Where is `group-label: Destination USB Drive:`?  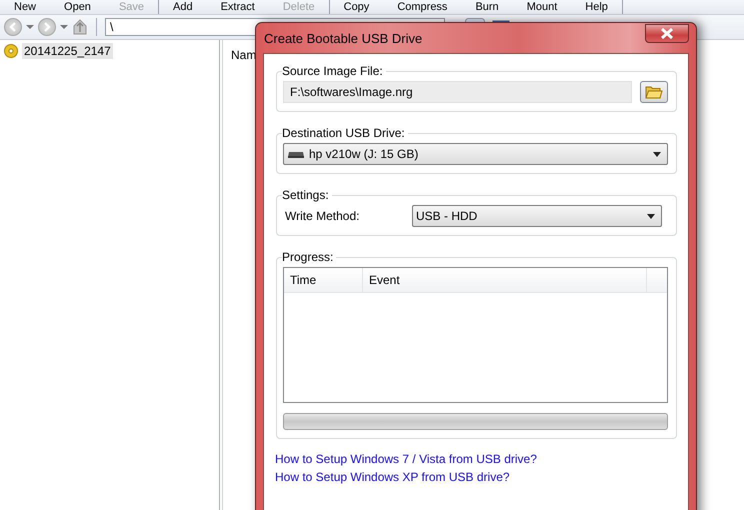
group-label: Destination USB Drive: is located at coordinates (344, 133).